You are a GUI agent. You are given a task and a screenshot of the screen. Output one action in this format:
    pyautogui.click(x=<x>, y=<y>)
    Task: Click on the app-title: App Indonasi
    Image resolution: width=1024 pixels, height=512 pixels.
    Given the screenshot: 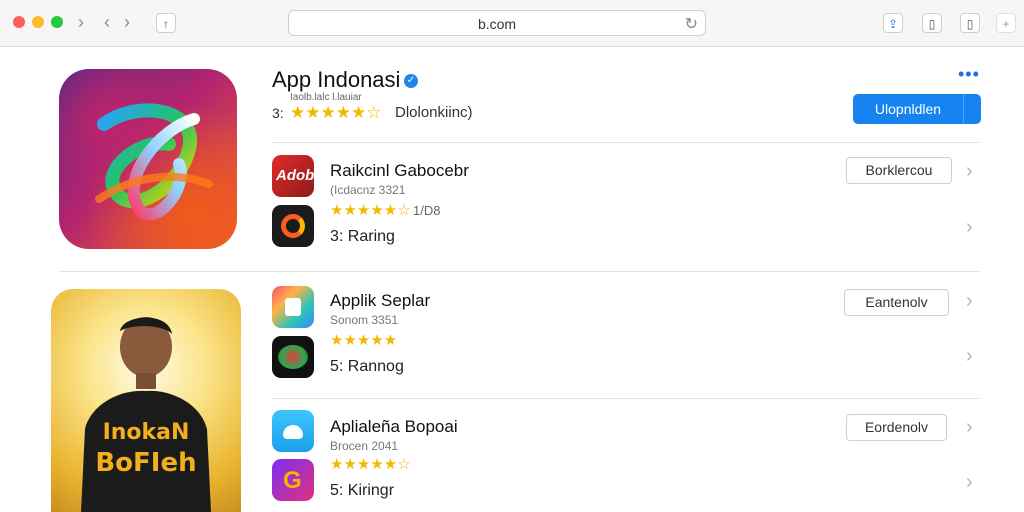 What is the action you would take?
    pyautogui.click(x=336, y=79)
    